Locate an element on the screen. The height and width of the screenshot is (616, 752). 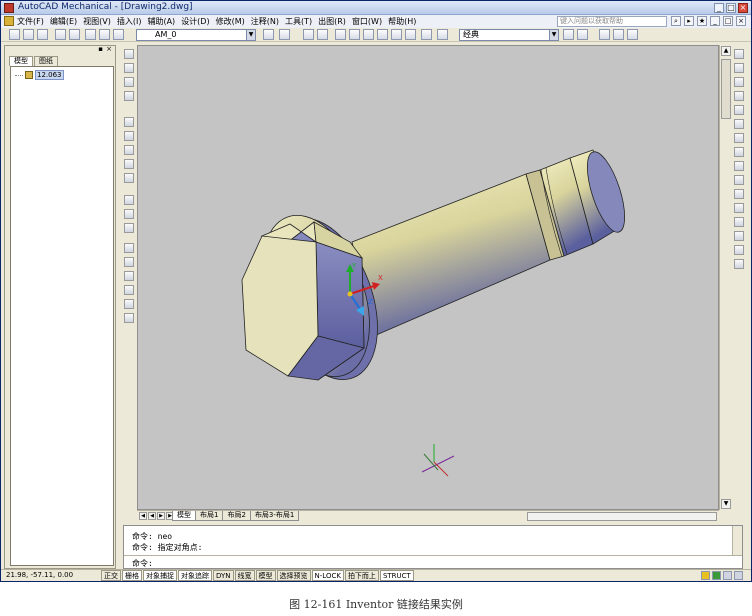
communication-center-icon is located at coordinates (716, 575).